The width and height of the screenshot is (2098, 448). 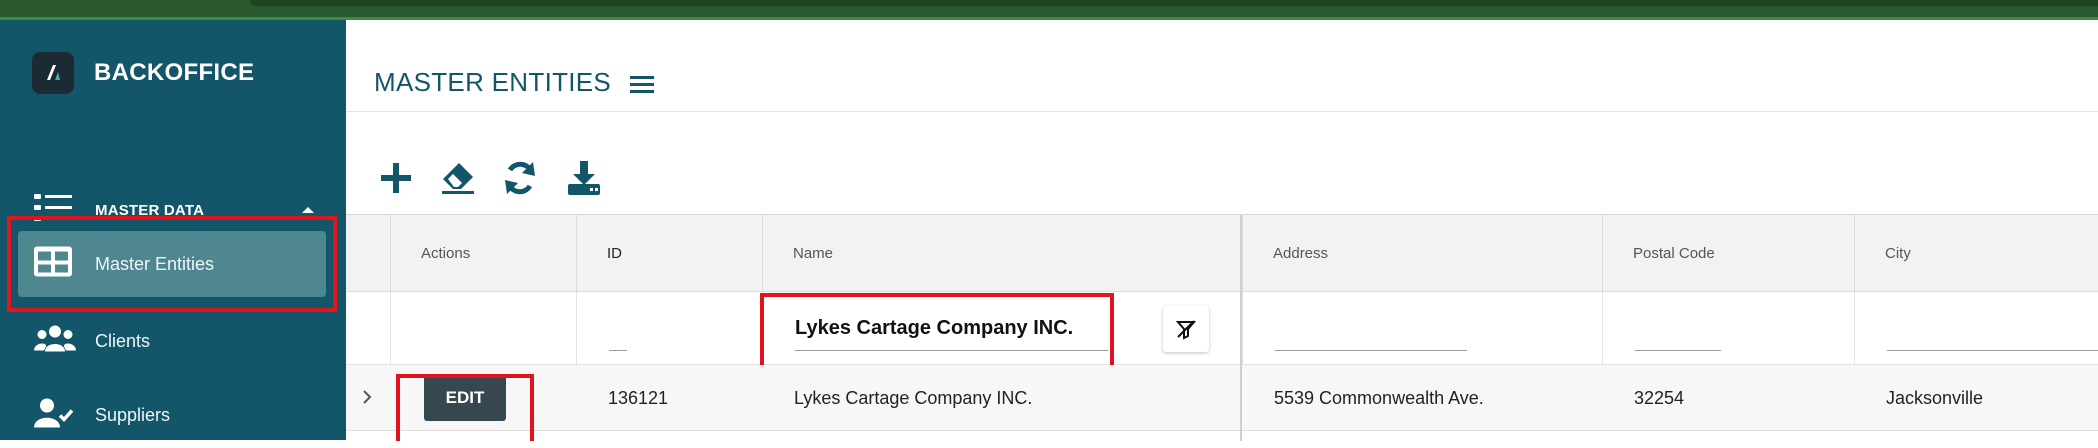 I want to click on filter-cell-city, so click(x=1976, y=328).